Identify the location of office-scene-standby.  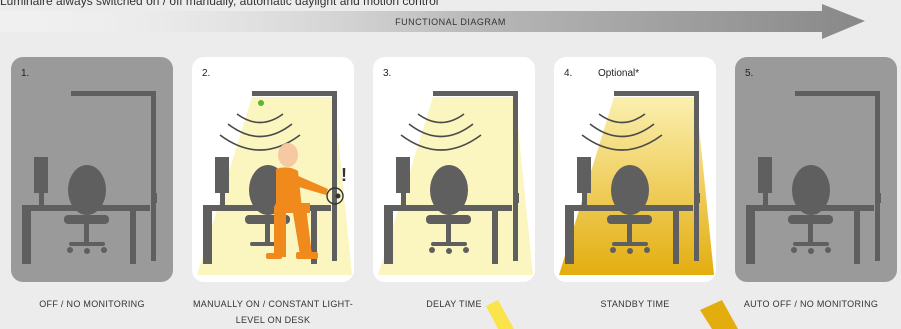
(636, 183).